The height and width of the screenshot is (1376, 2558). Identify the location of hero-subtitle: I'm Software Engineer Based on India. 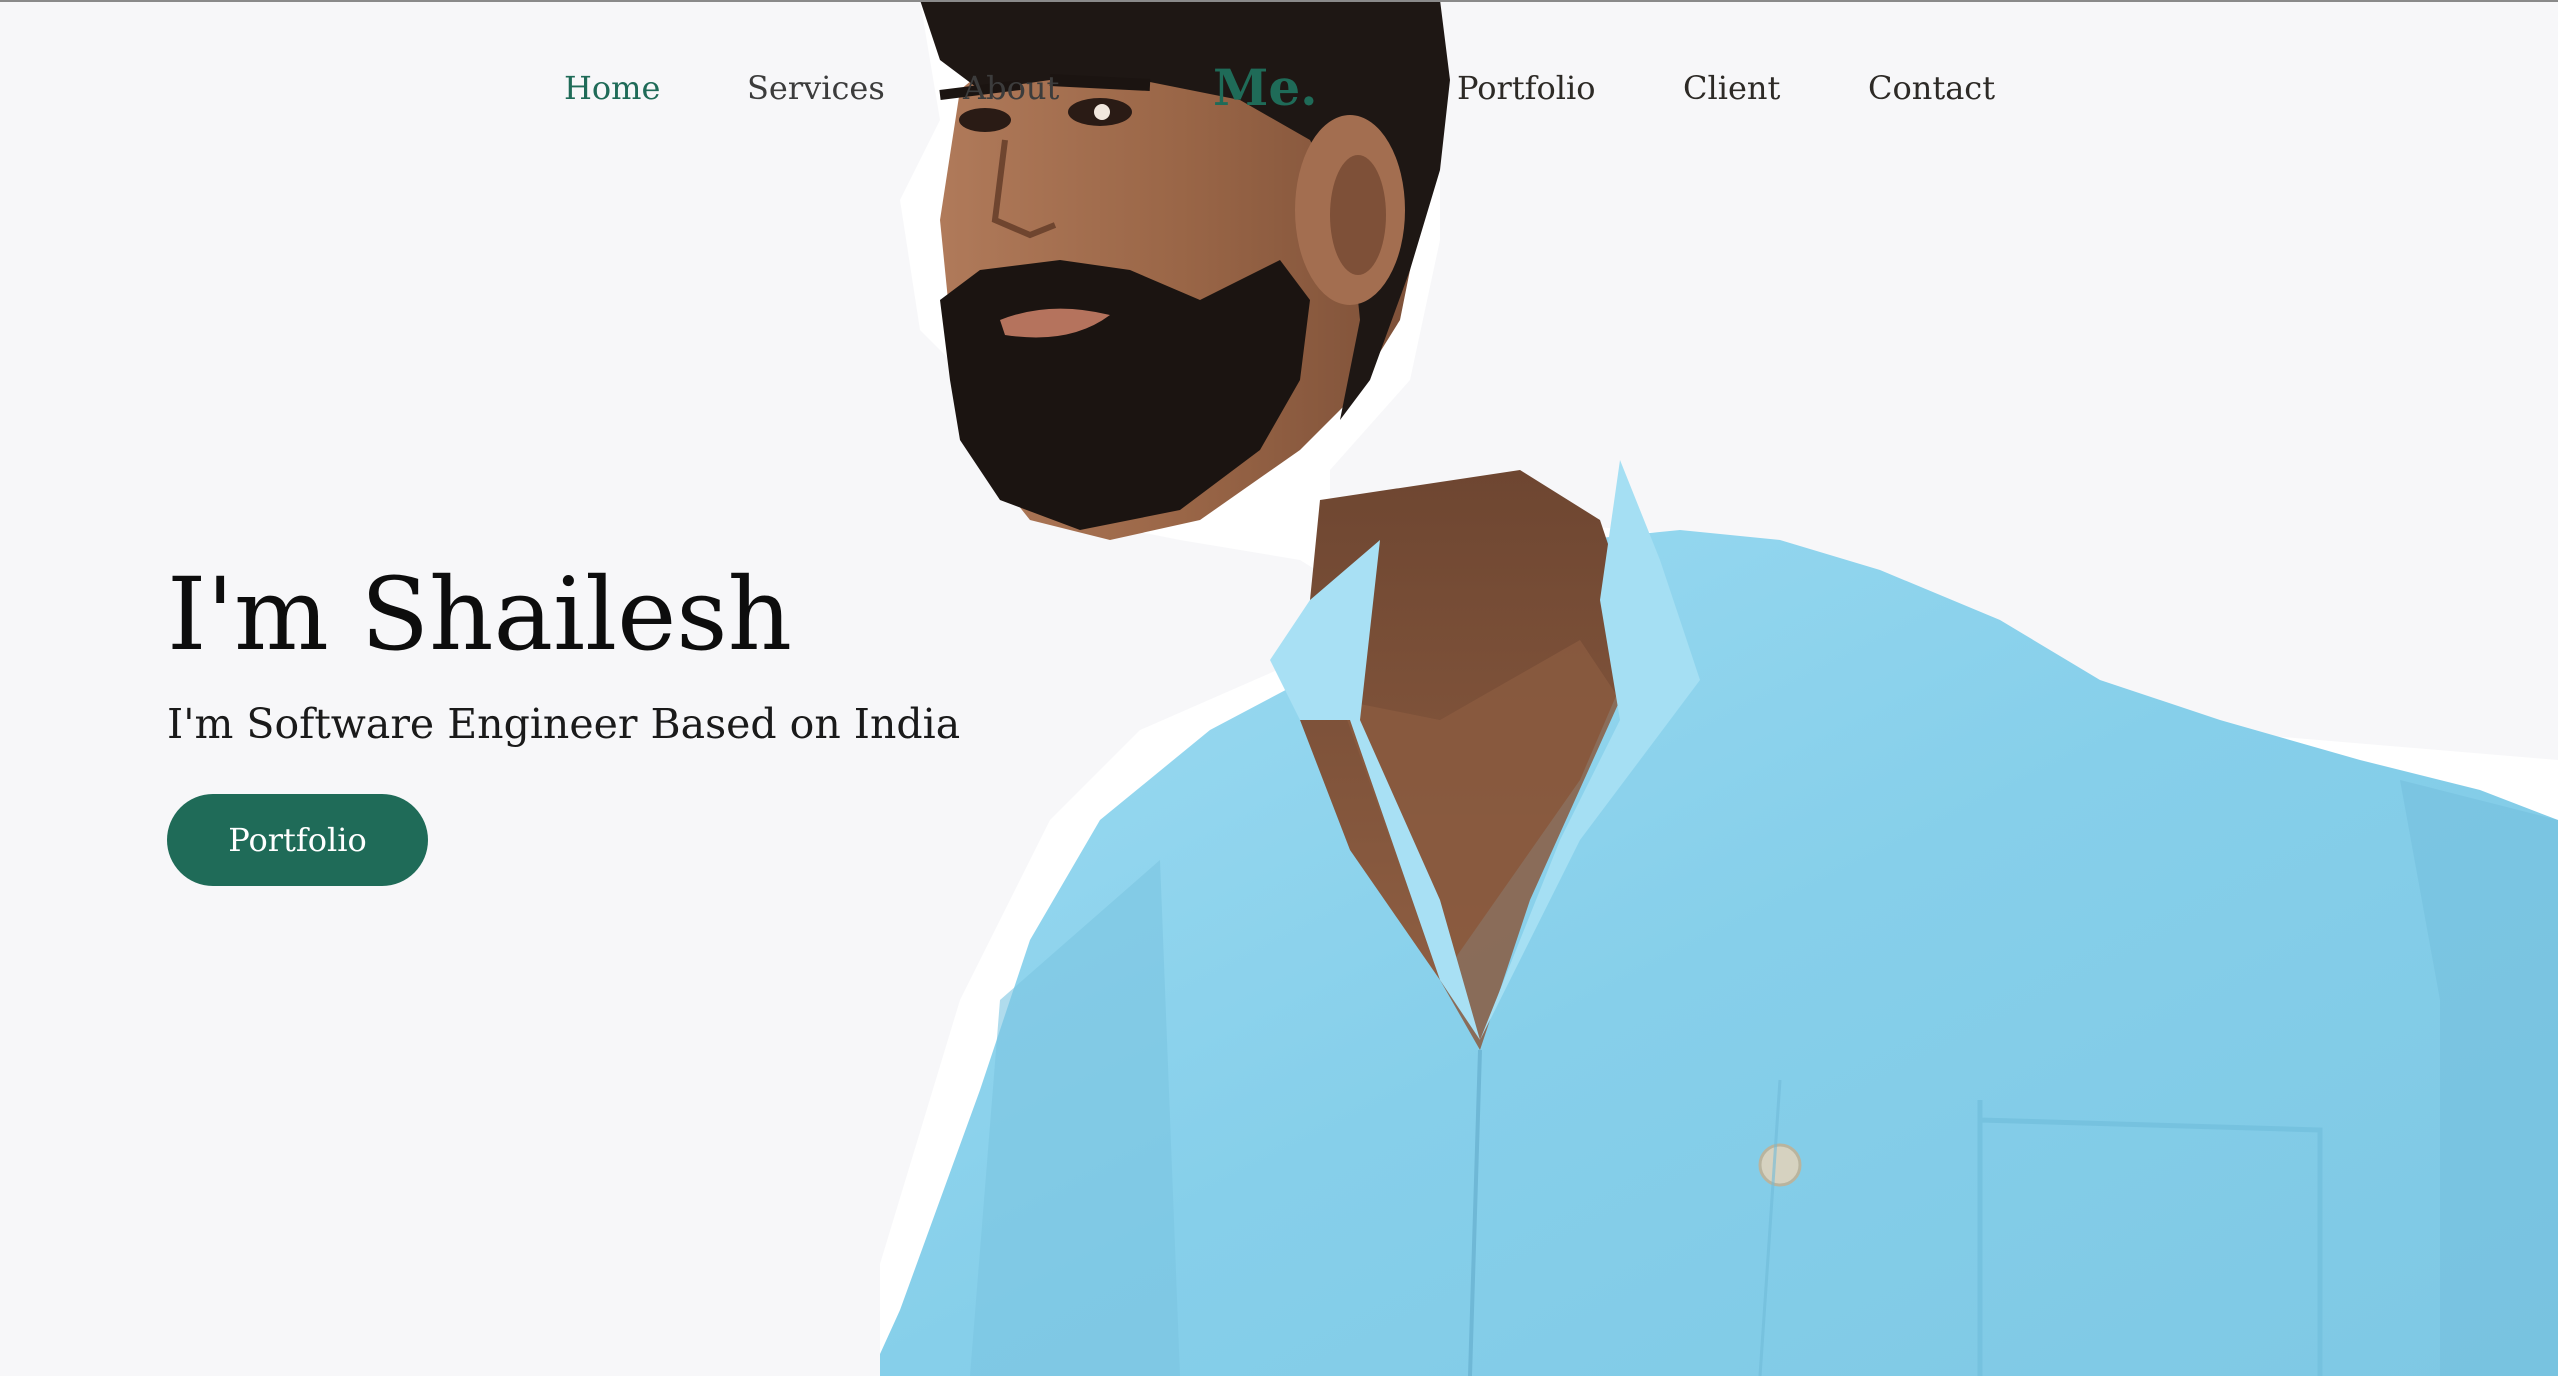
(564, 724).